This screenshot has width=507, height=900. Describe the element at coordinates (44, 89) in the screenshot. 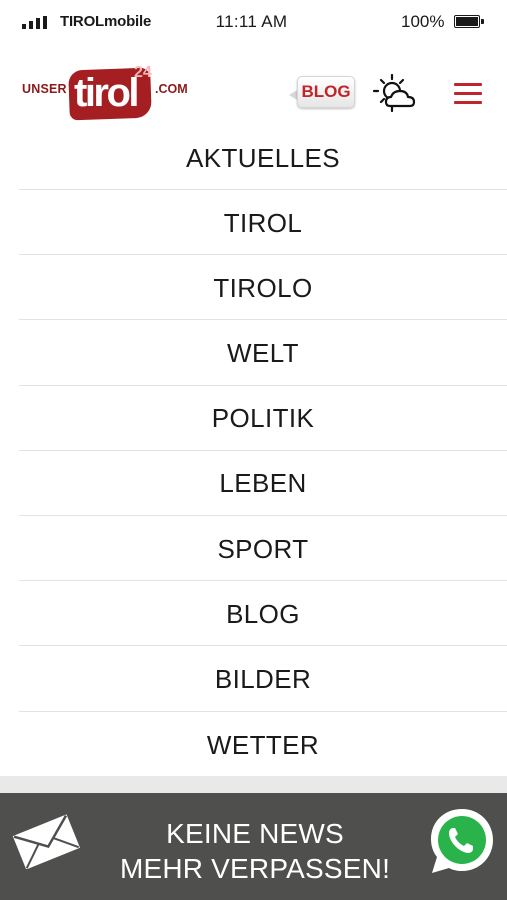

I see `logo-prefix: UNSER` at that location.